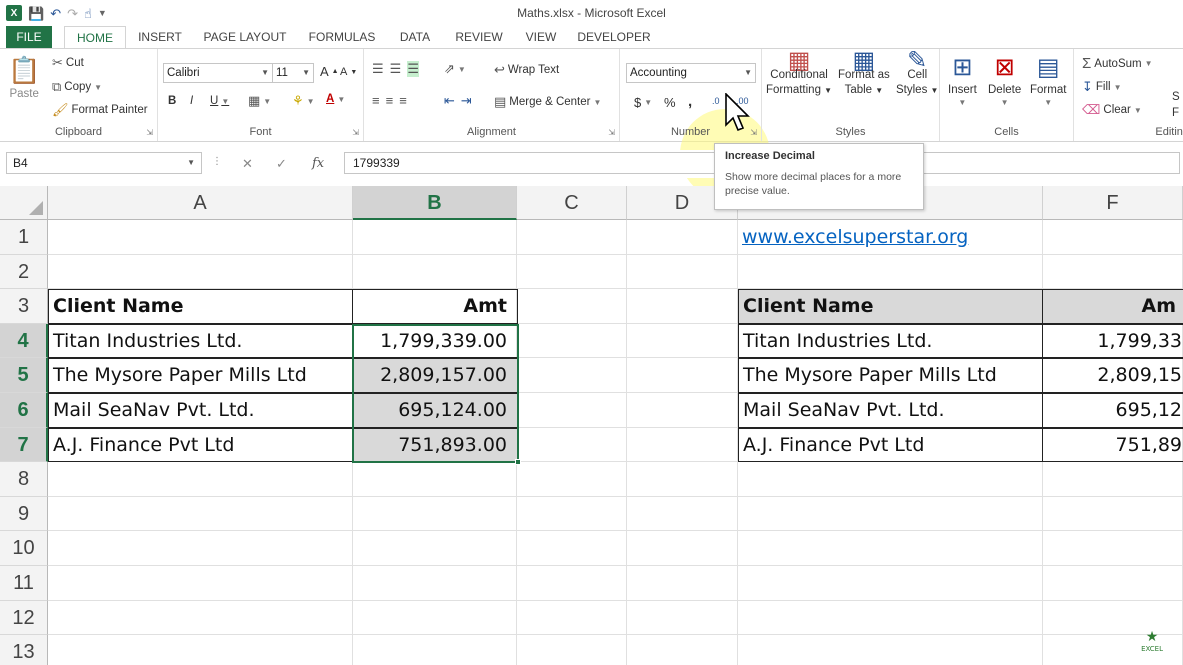 Image resolution: width=1183 pixels, height=665 pixels. I want to click on row-header-9: 9, so click(24, 514).